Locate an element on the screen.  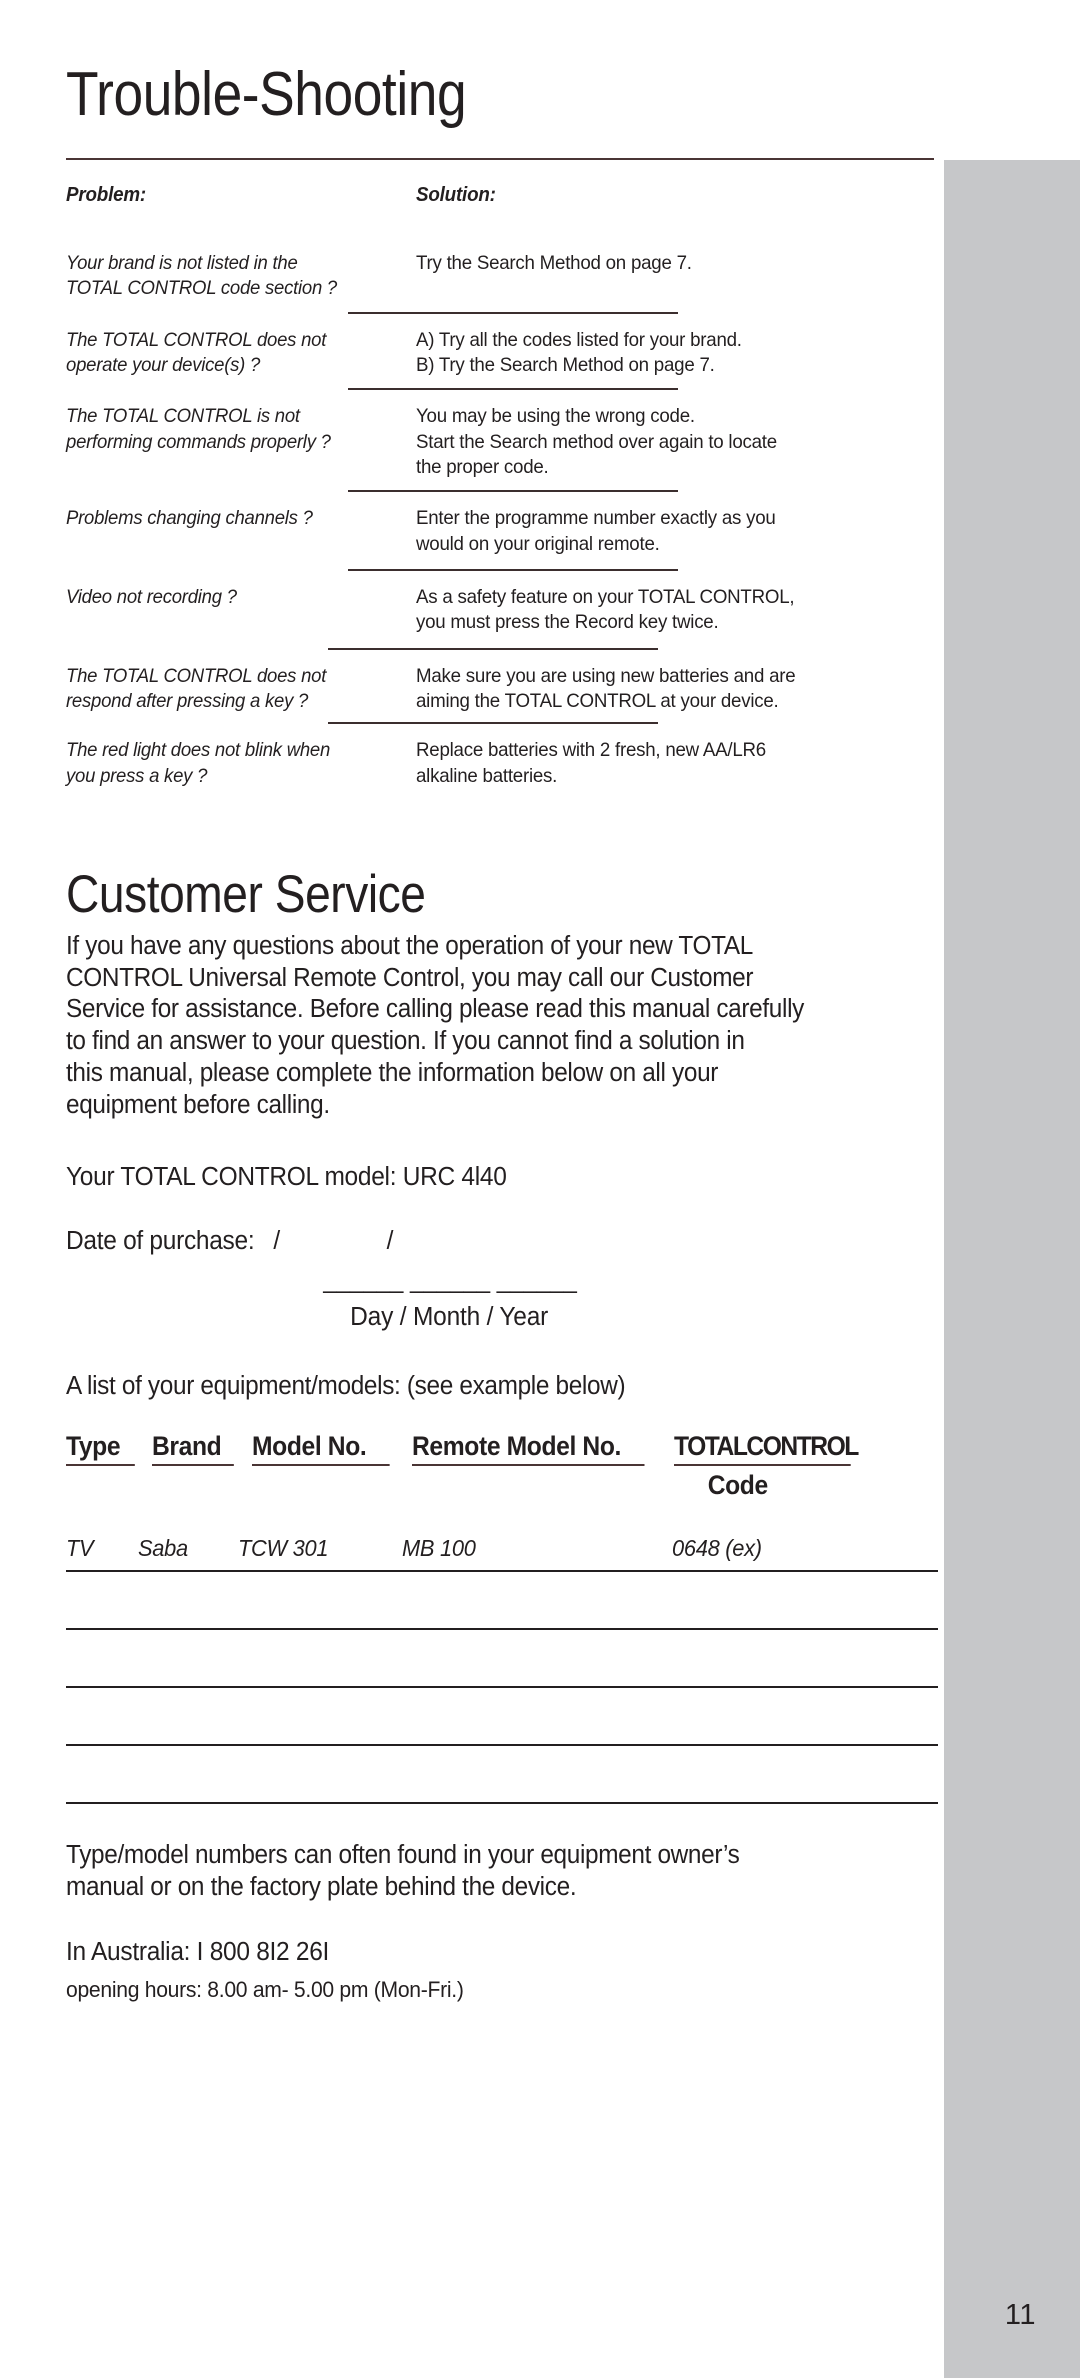
problem-line: Video not recording ? is located at coordinates (151, 597).